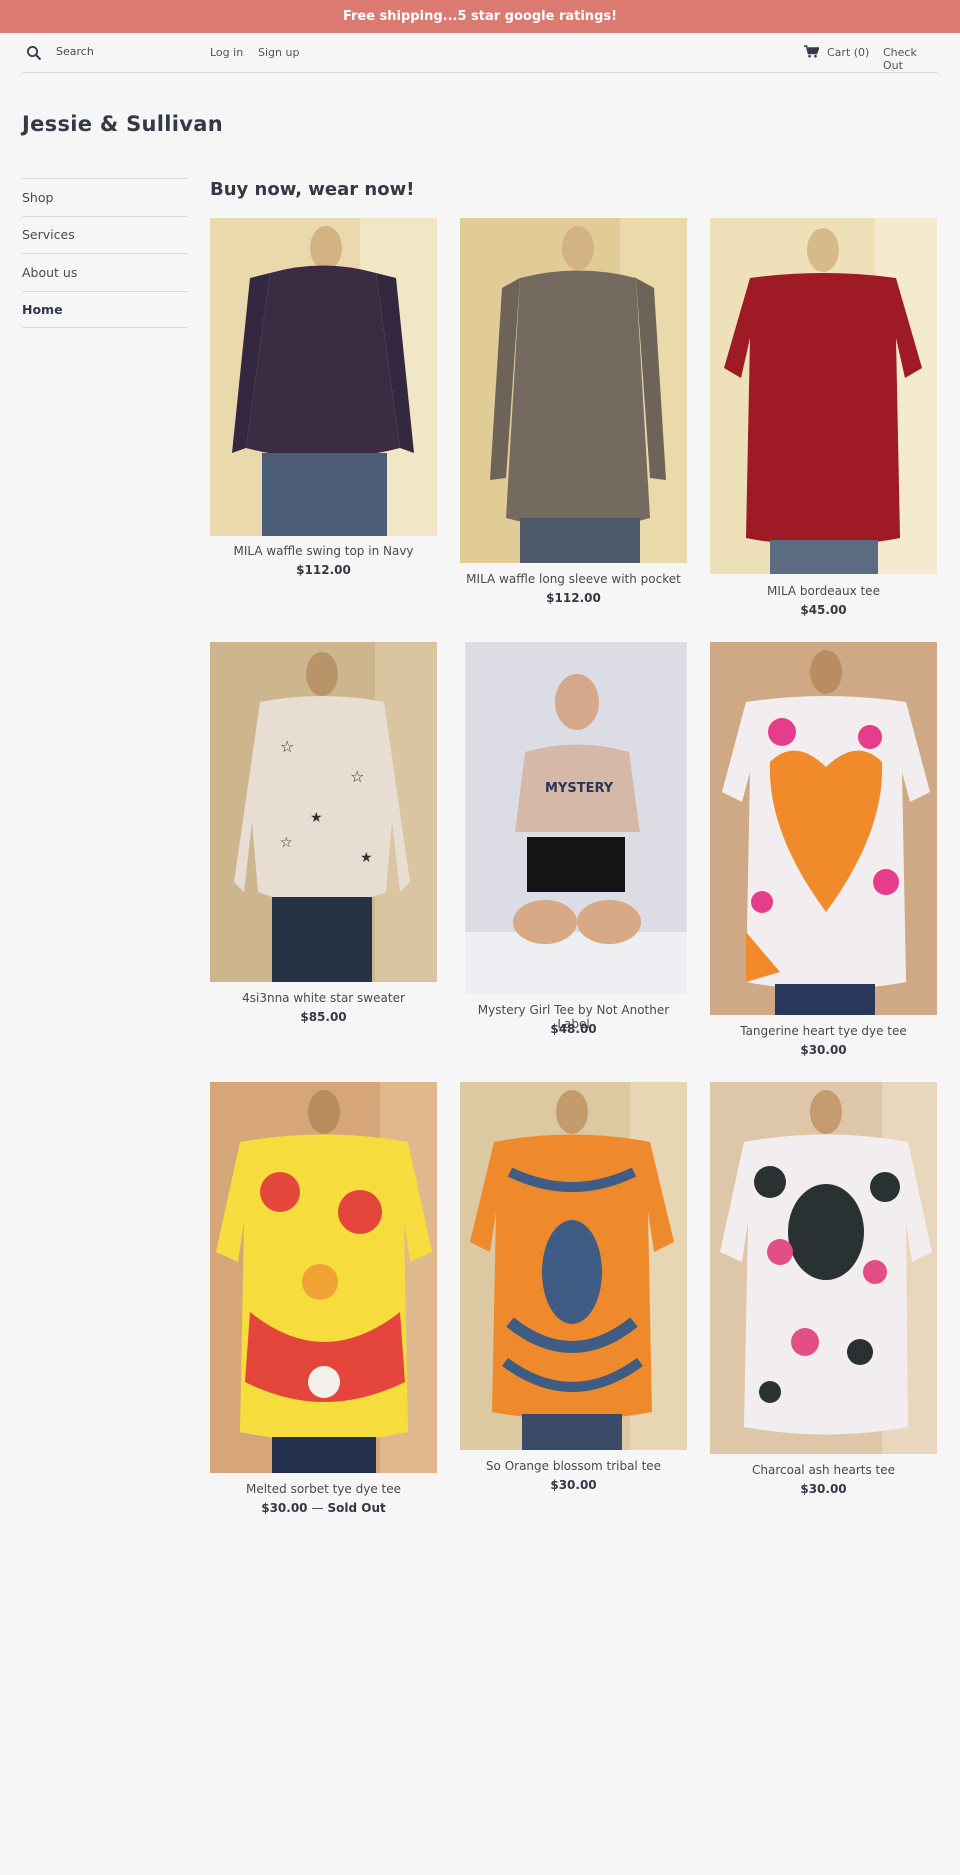  I want to click on top-bar: Search Log in Sign up Cart (0) Check Out, so click(480, 53).